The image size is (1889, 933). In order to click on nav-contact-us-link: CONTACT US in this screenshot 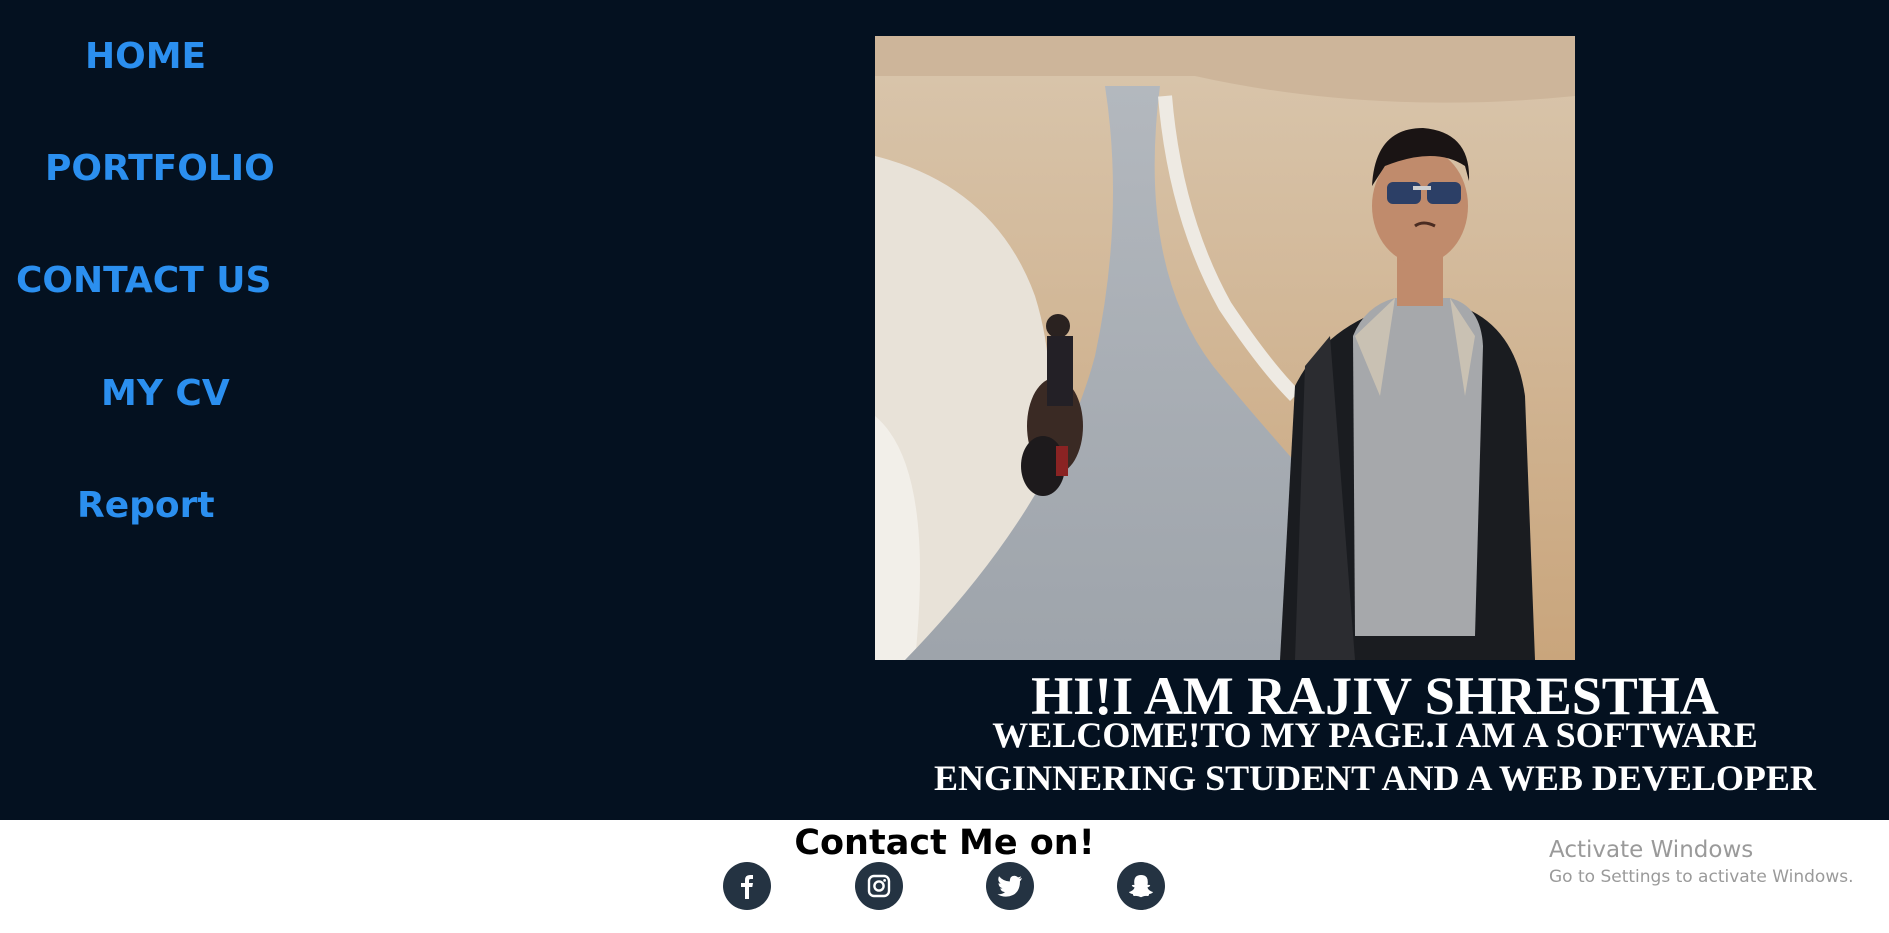, I will do `click(143, 280)`.